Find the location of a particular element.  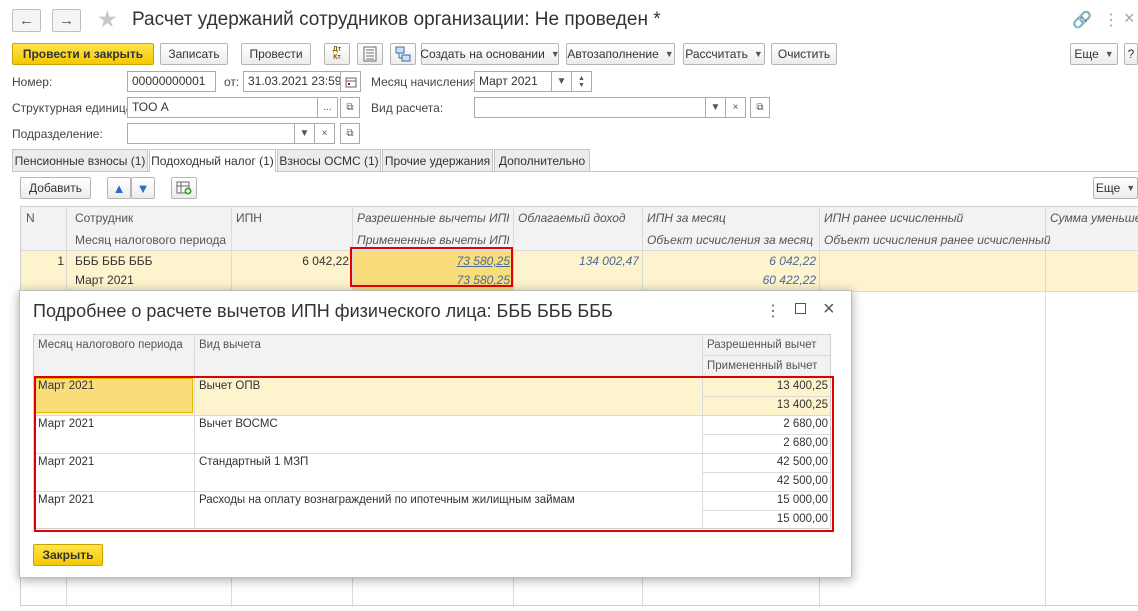

list-item-allowed: 2 680,00 is located at coordinates (767, 424).